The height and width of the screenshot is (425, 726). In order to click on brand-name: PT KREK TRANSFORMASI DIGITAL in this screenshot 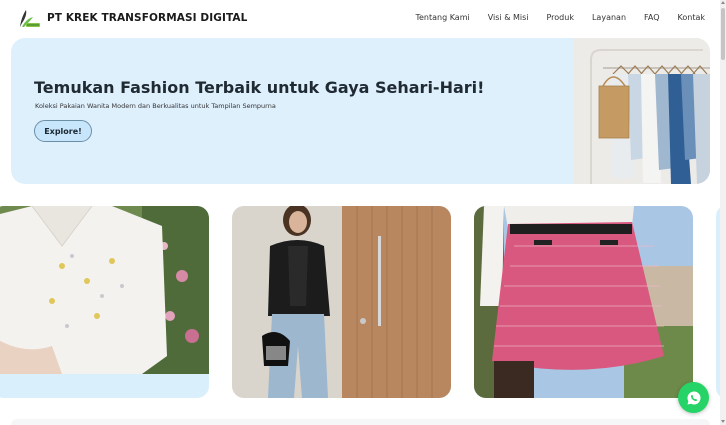, I will do `click(147, 18)`.